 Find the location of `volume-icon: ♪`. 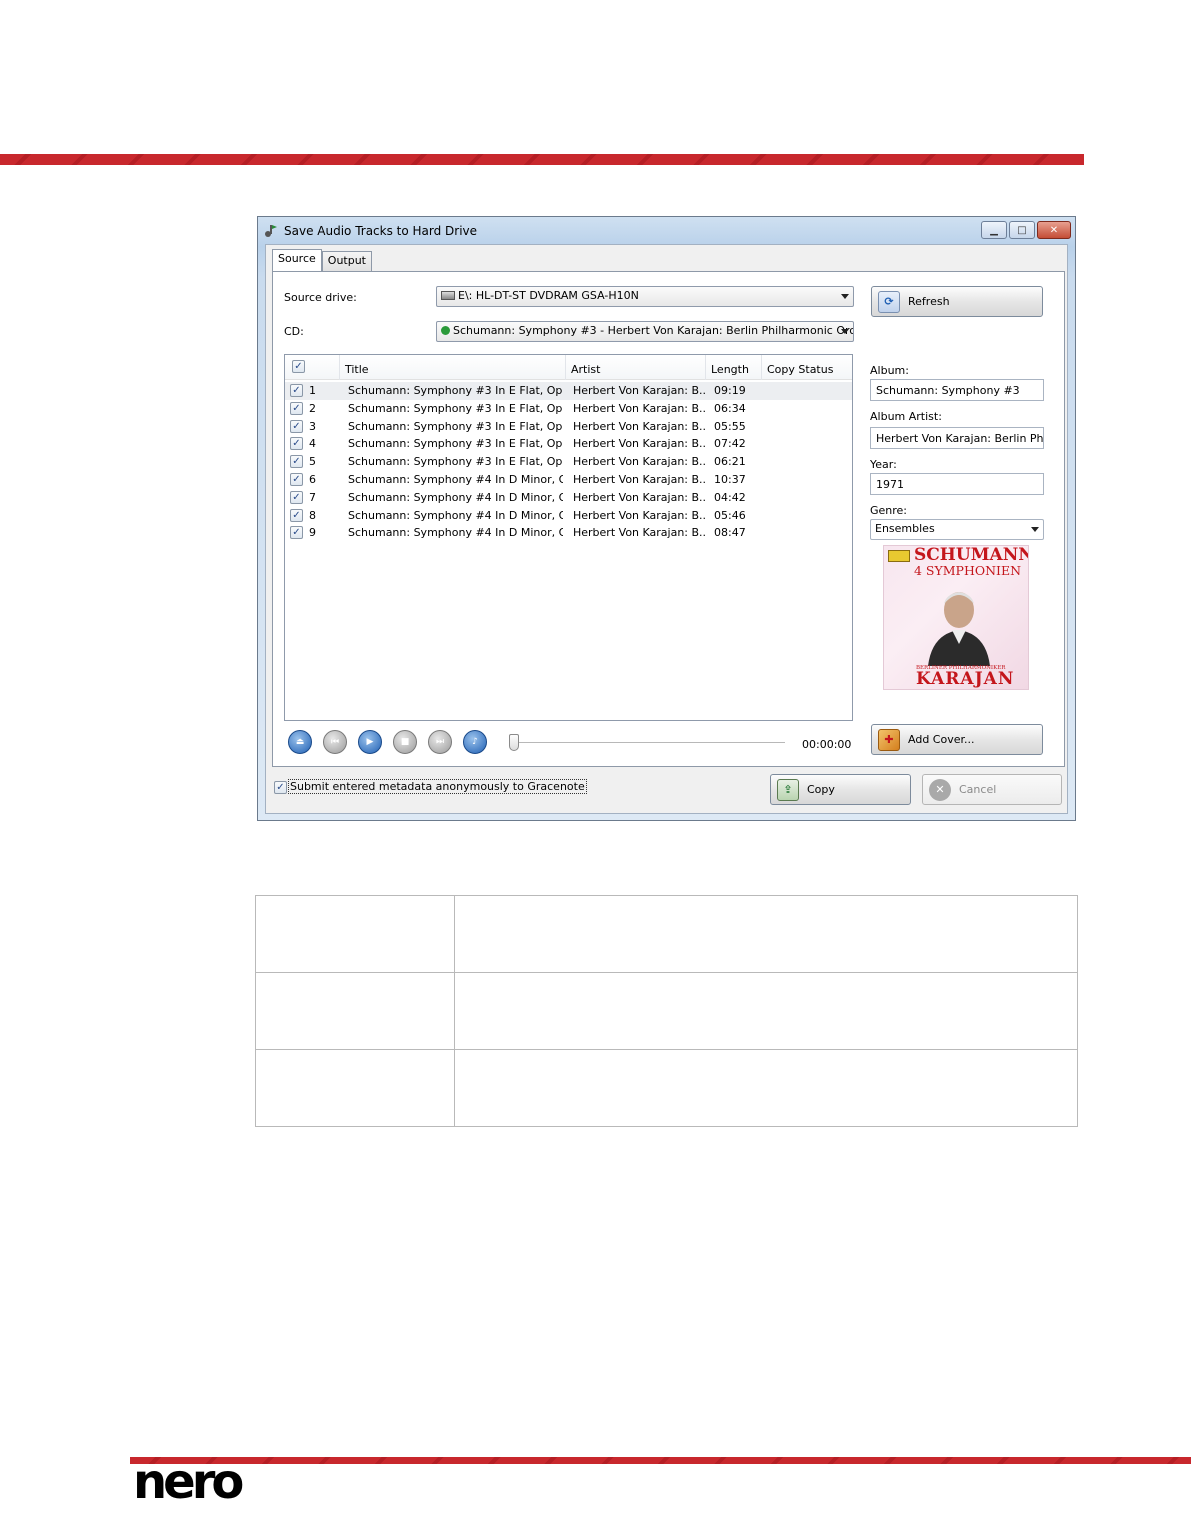

volume-icon: ♪ is located at coordinates (475, 742).